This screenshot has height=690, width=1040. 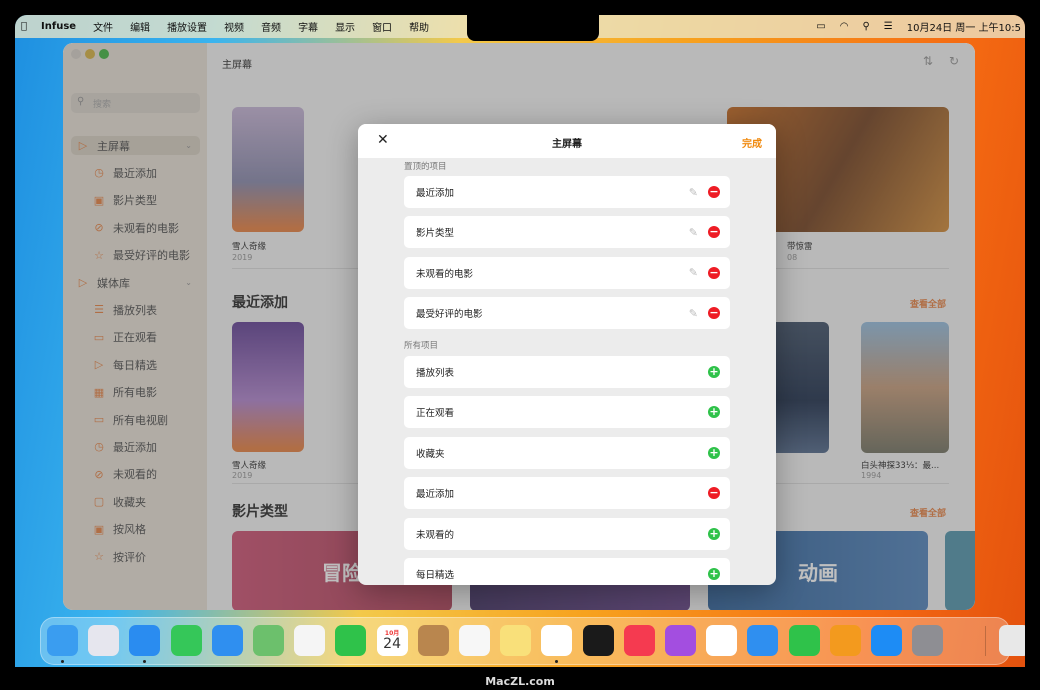 What do you see at coordinates (308, 26) in the screenshot?
I see `menu-subtitles: 字幕` at bounding box center [308, 26].